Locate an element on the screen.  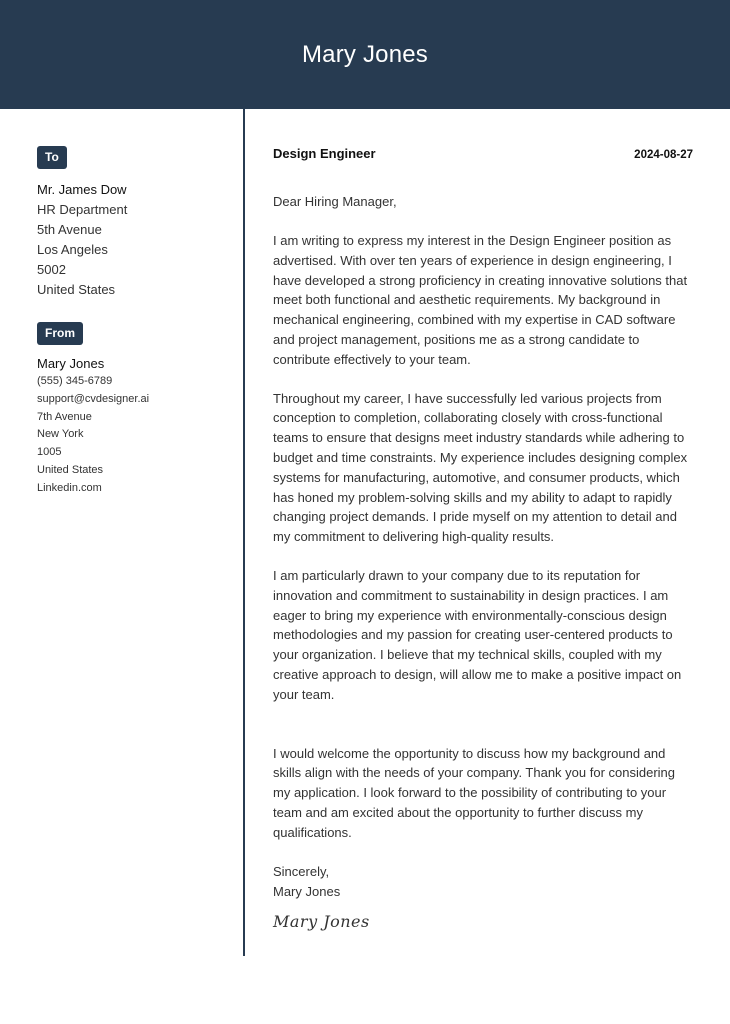
closing-phrase: Sincerely, is located at coordinates (301, 871).